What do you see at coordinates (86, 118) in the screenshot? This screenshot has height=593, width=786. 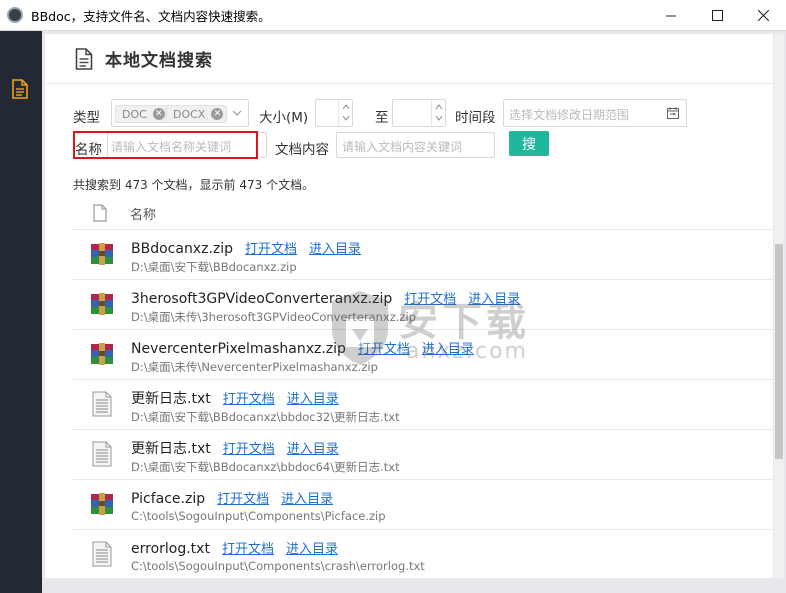 I see `type-label: 类型` at bounding box center [86, 118].